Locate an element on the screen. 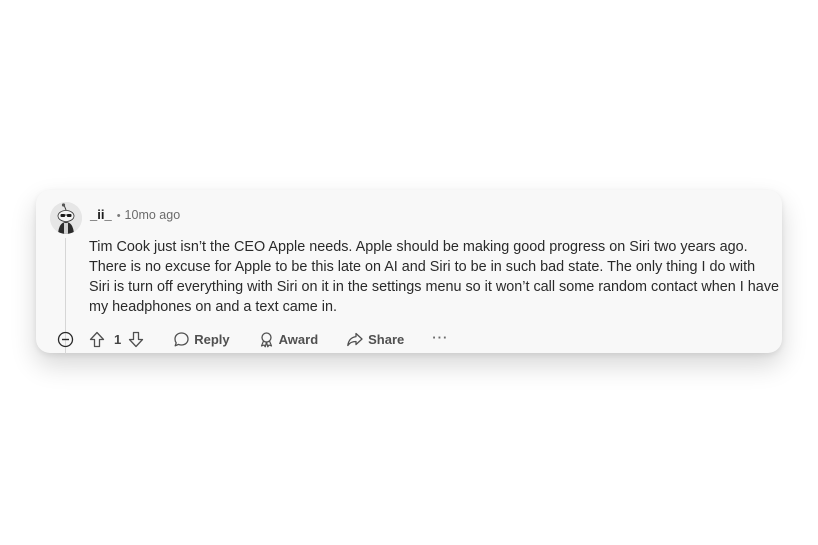  arrow-down-icon is located at coordinates (136, 339).